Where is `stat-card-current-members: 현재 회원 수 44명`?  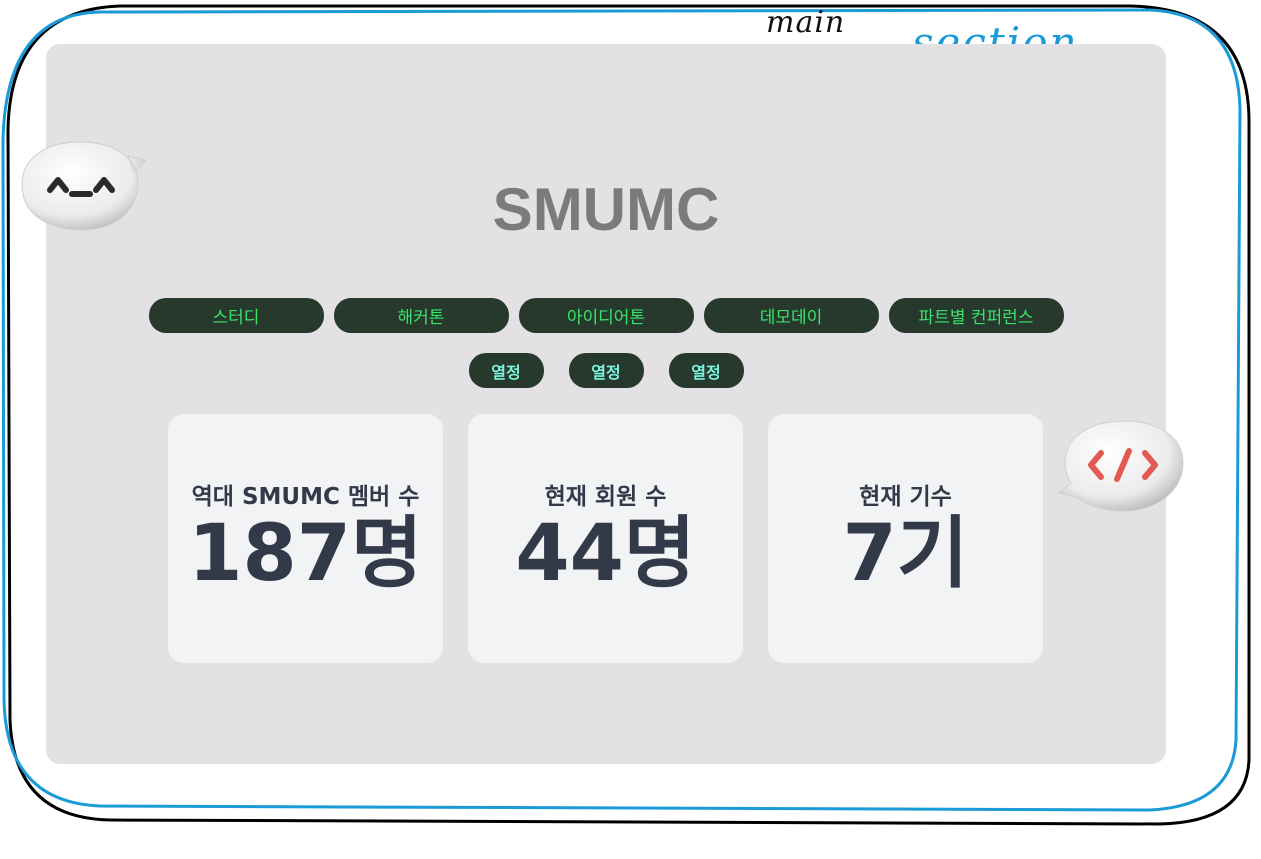
stat-card-current-members: 현재 회원 수 44명 is located at coordinates (605, 538).